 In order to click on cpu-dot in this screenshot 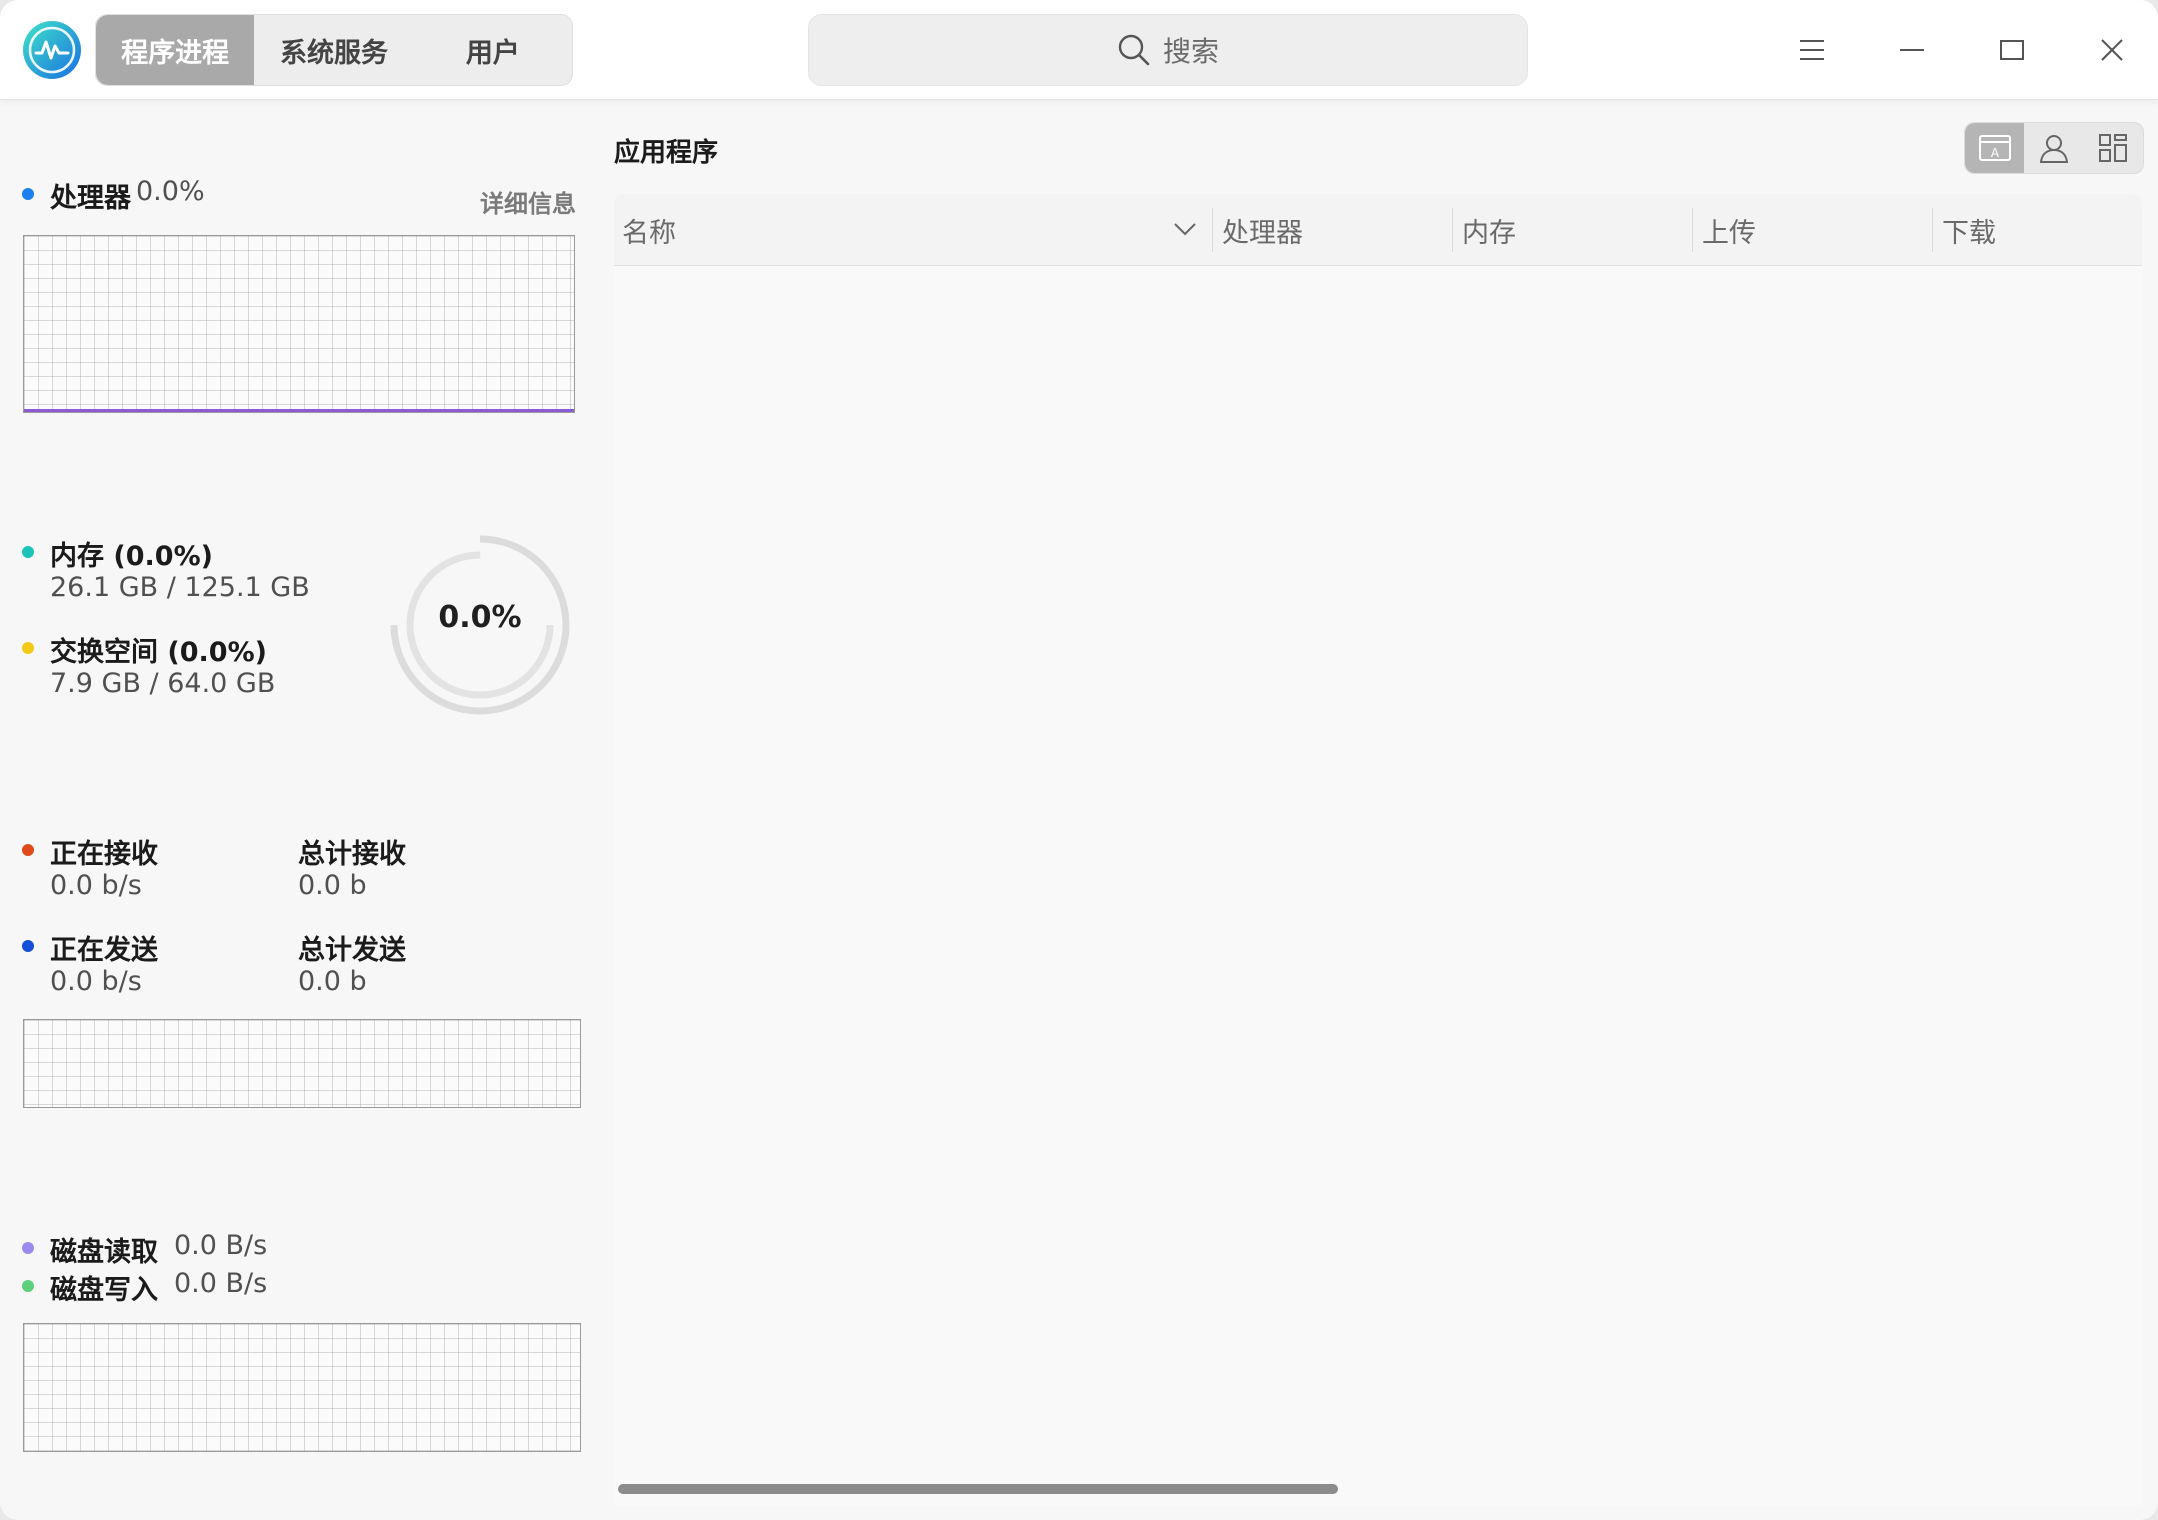, I will do `click(28, 194)`.